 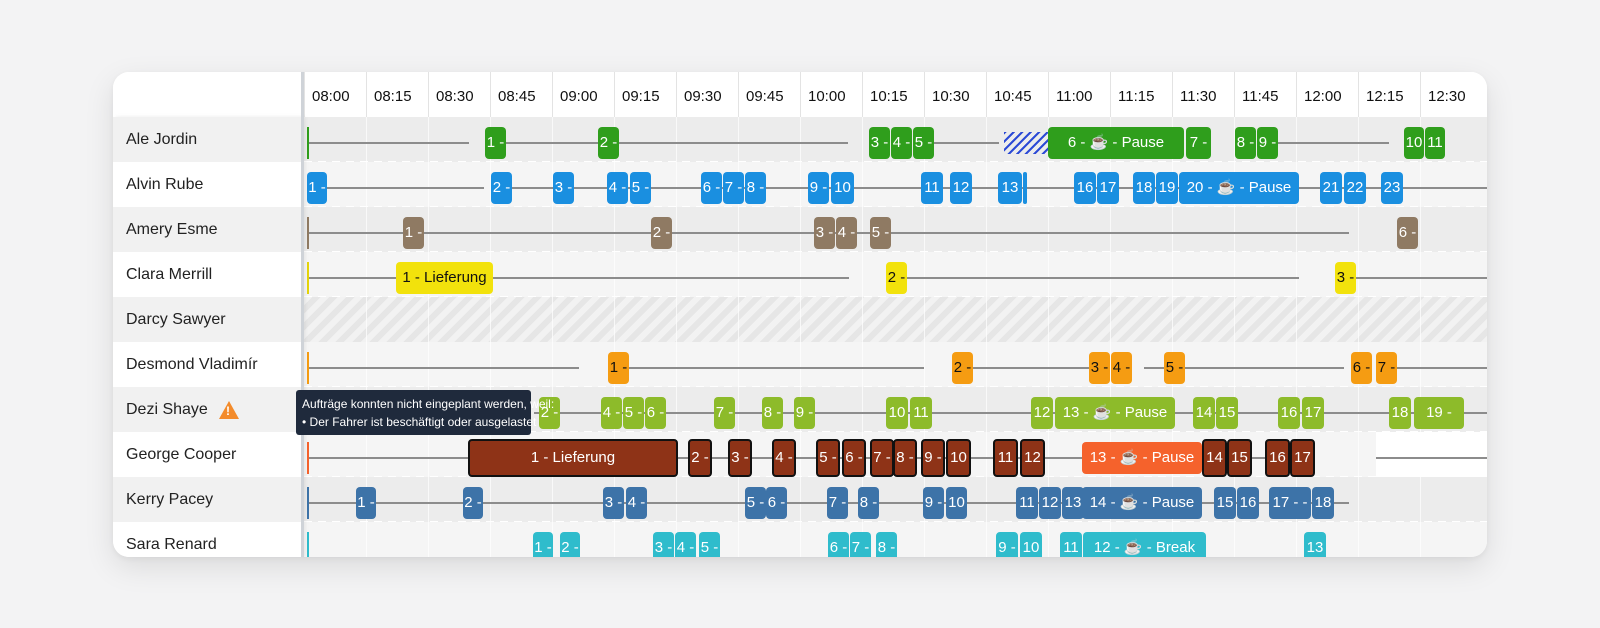 What do you see at coordinates (1290, 503) in the screenshot?
I see `job-block: 17 - -` at bounding box center [1290, 503].